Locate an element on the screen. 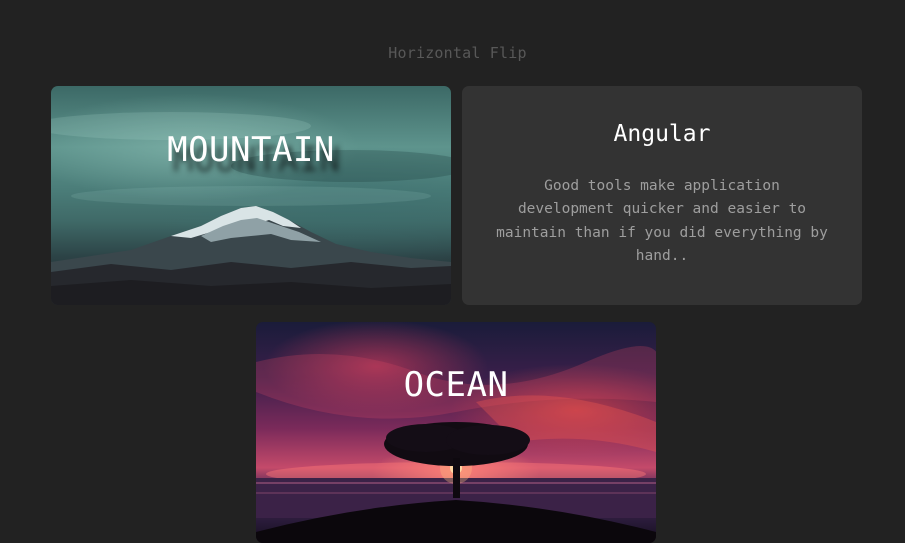 This screenshot has height=543, width=905. page-title: Horizontal Flip is located at coordinates (457, 53).